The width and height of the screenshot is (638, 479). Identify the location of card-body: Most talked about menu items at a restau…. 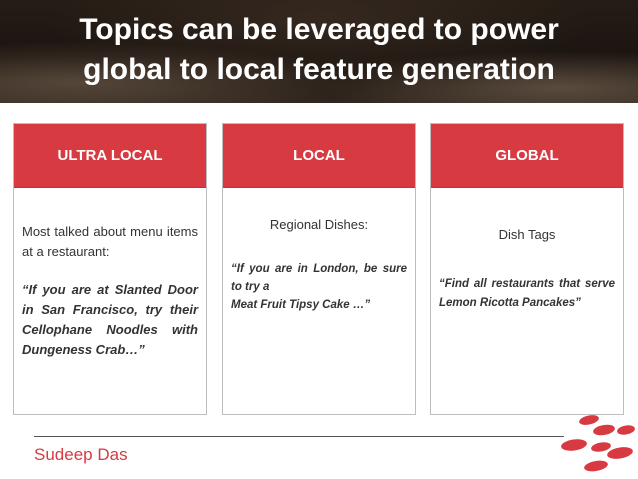
(110, 291).